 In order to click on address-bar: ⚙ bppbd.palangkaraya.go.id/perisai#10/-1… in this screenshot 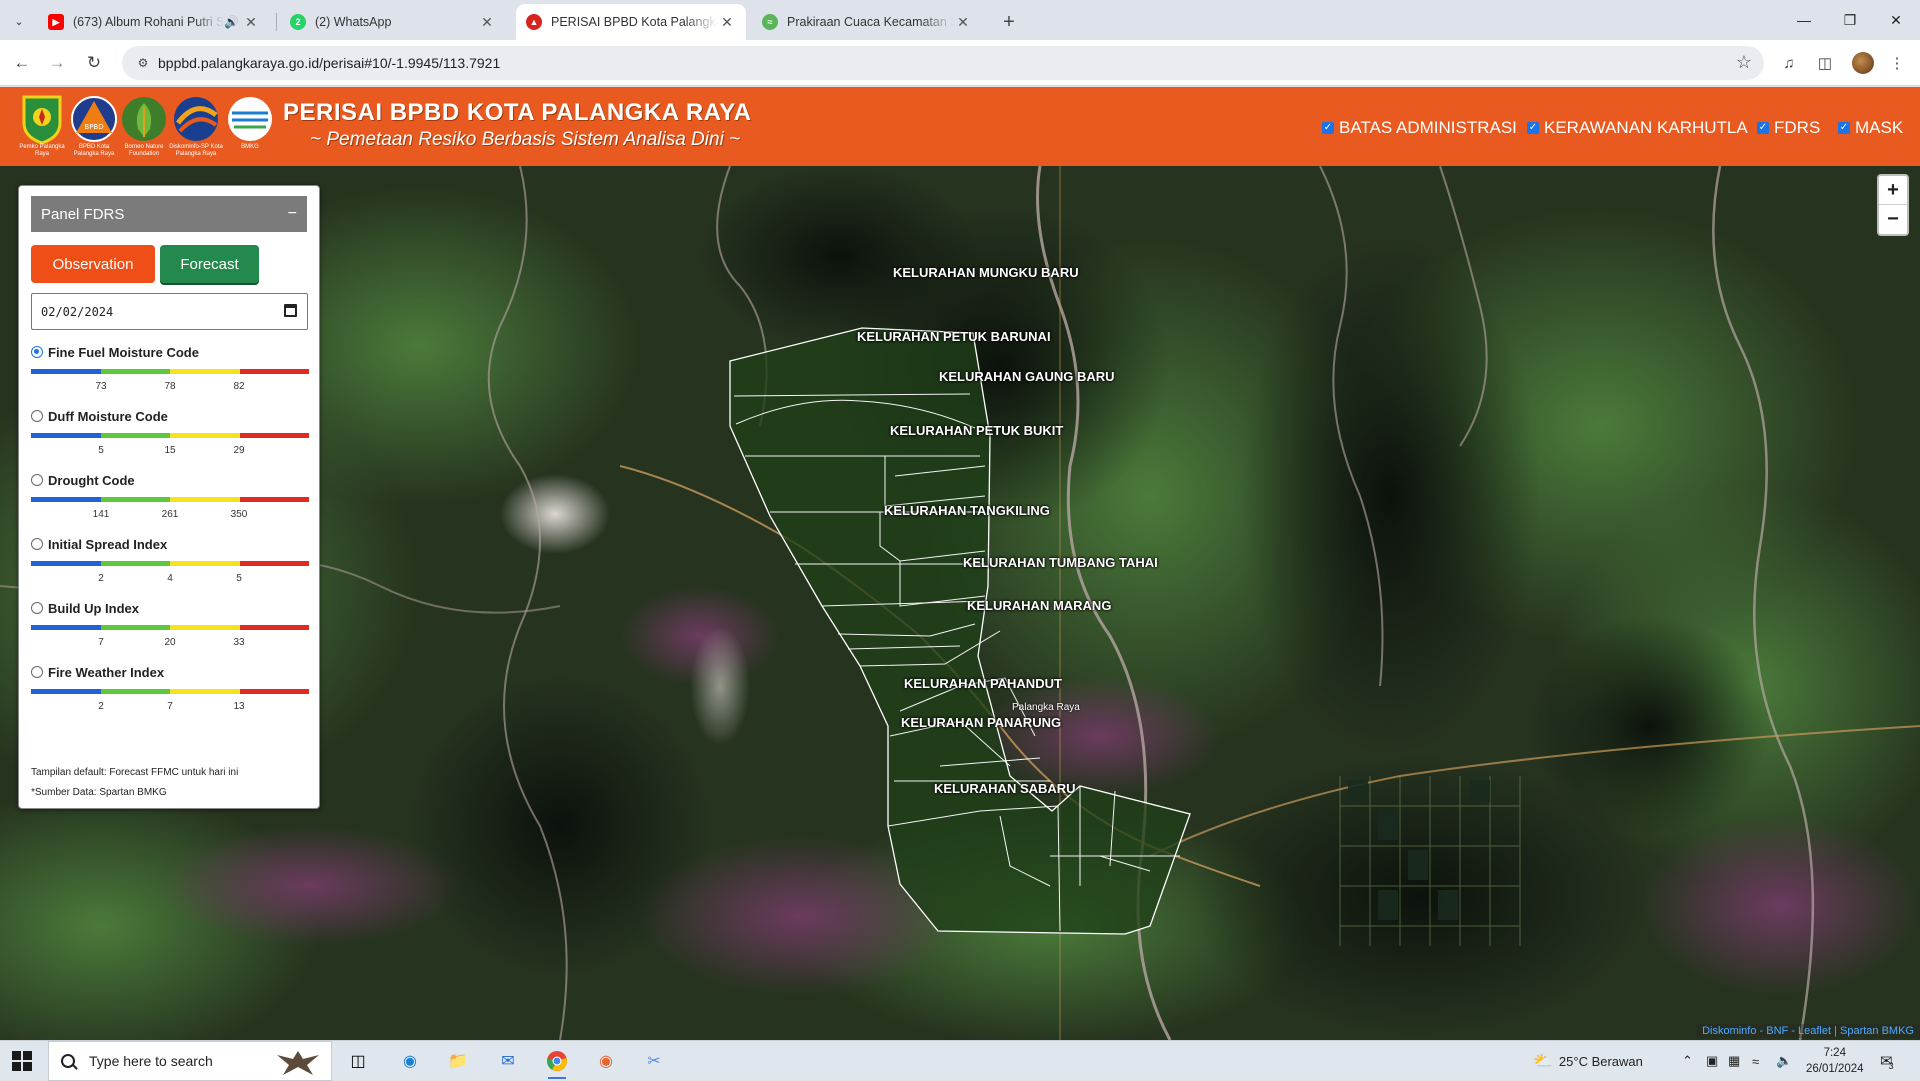, I will do `click(943, 63)`.